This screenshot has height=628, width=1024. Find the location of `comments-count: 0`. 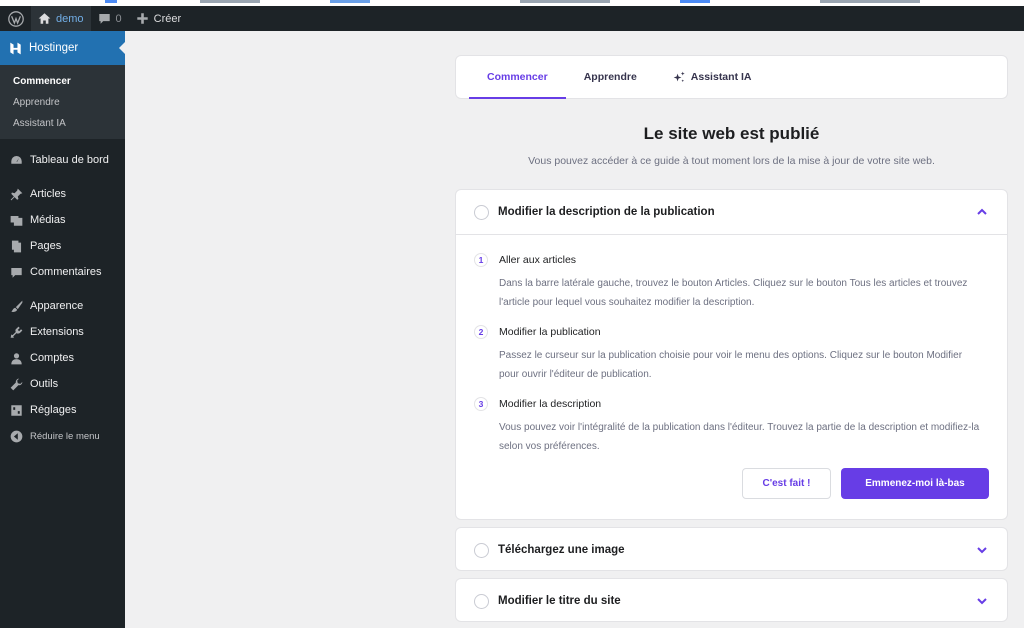

comments-count: 0 is located at coordinates (118, 18).